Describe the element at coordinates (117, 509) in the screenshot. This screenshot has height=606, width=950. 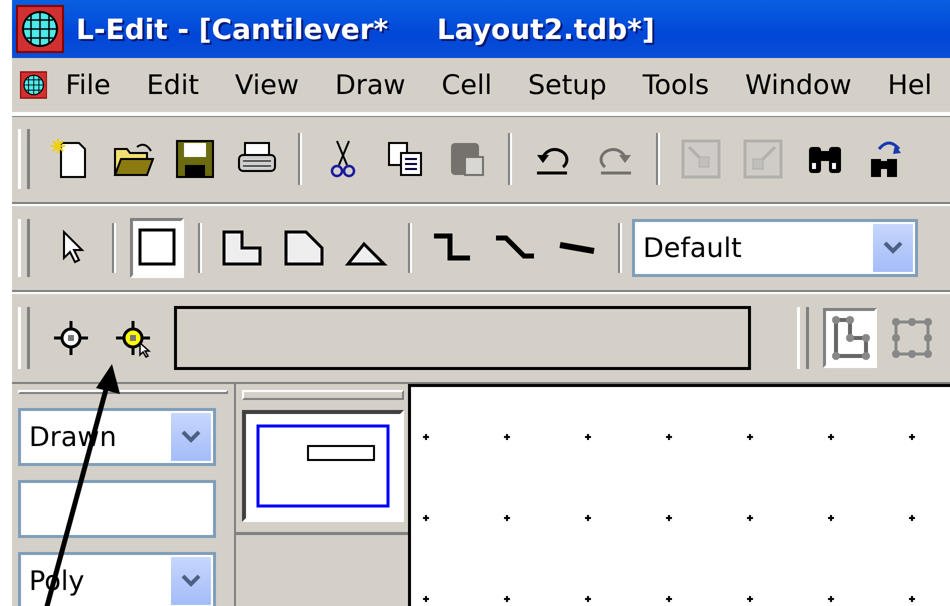
I see `layer-name-field` at that location.